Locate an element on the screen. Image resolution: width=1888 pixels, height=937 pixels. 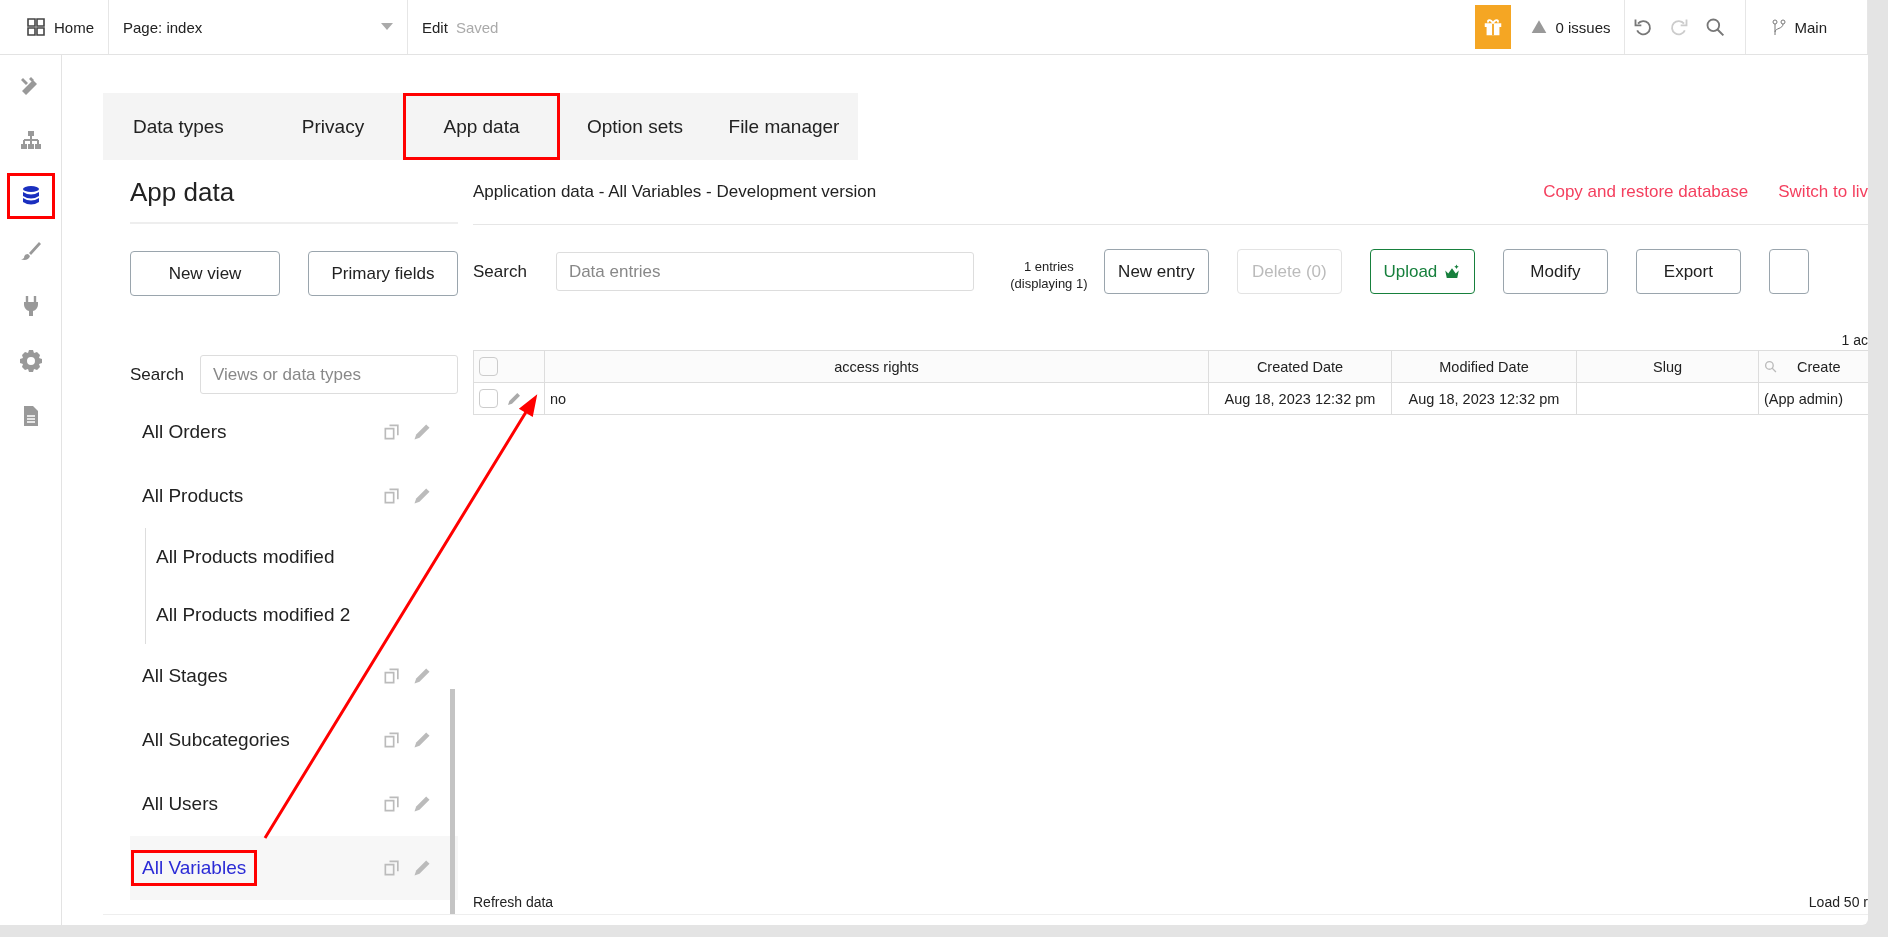
home-button: Home is located at coordinates (54, 27).